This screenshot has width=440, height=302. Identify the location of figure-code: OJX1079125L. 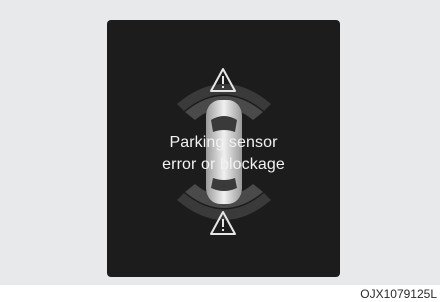
(398, 294).